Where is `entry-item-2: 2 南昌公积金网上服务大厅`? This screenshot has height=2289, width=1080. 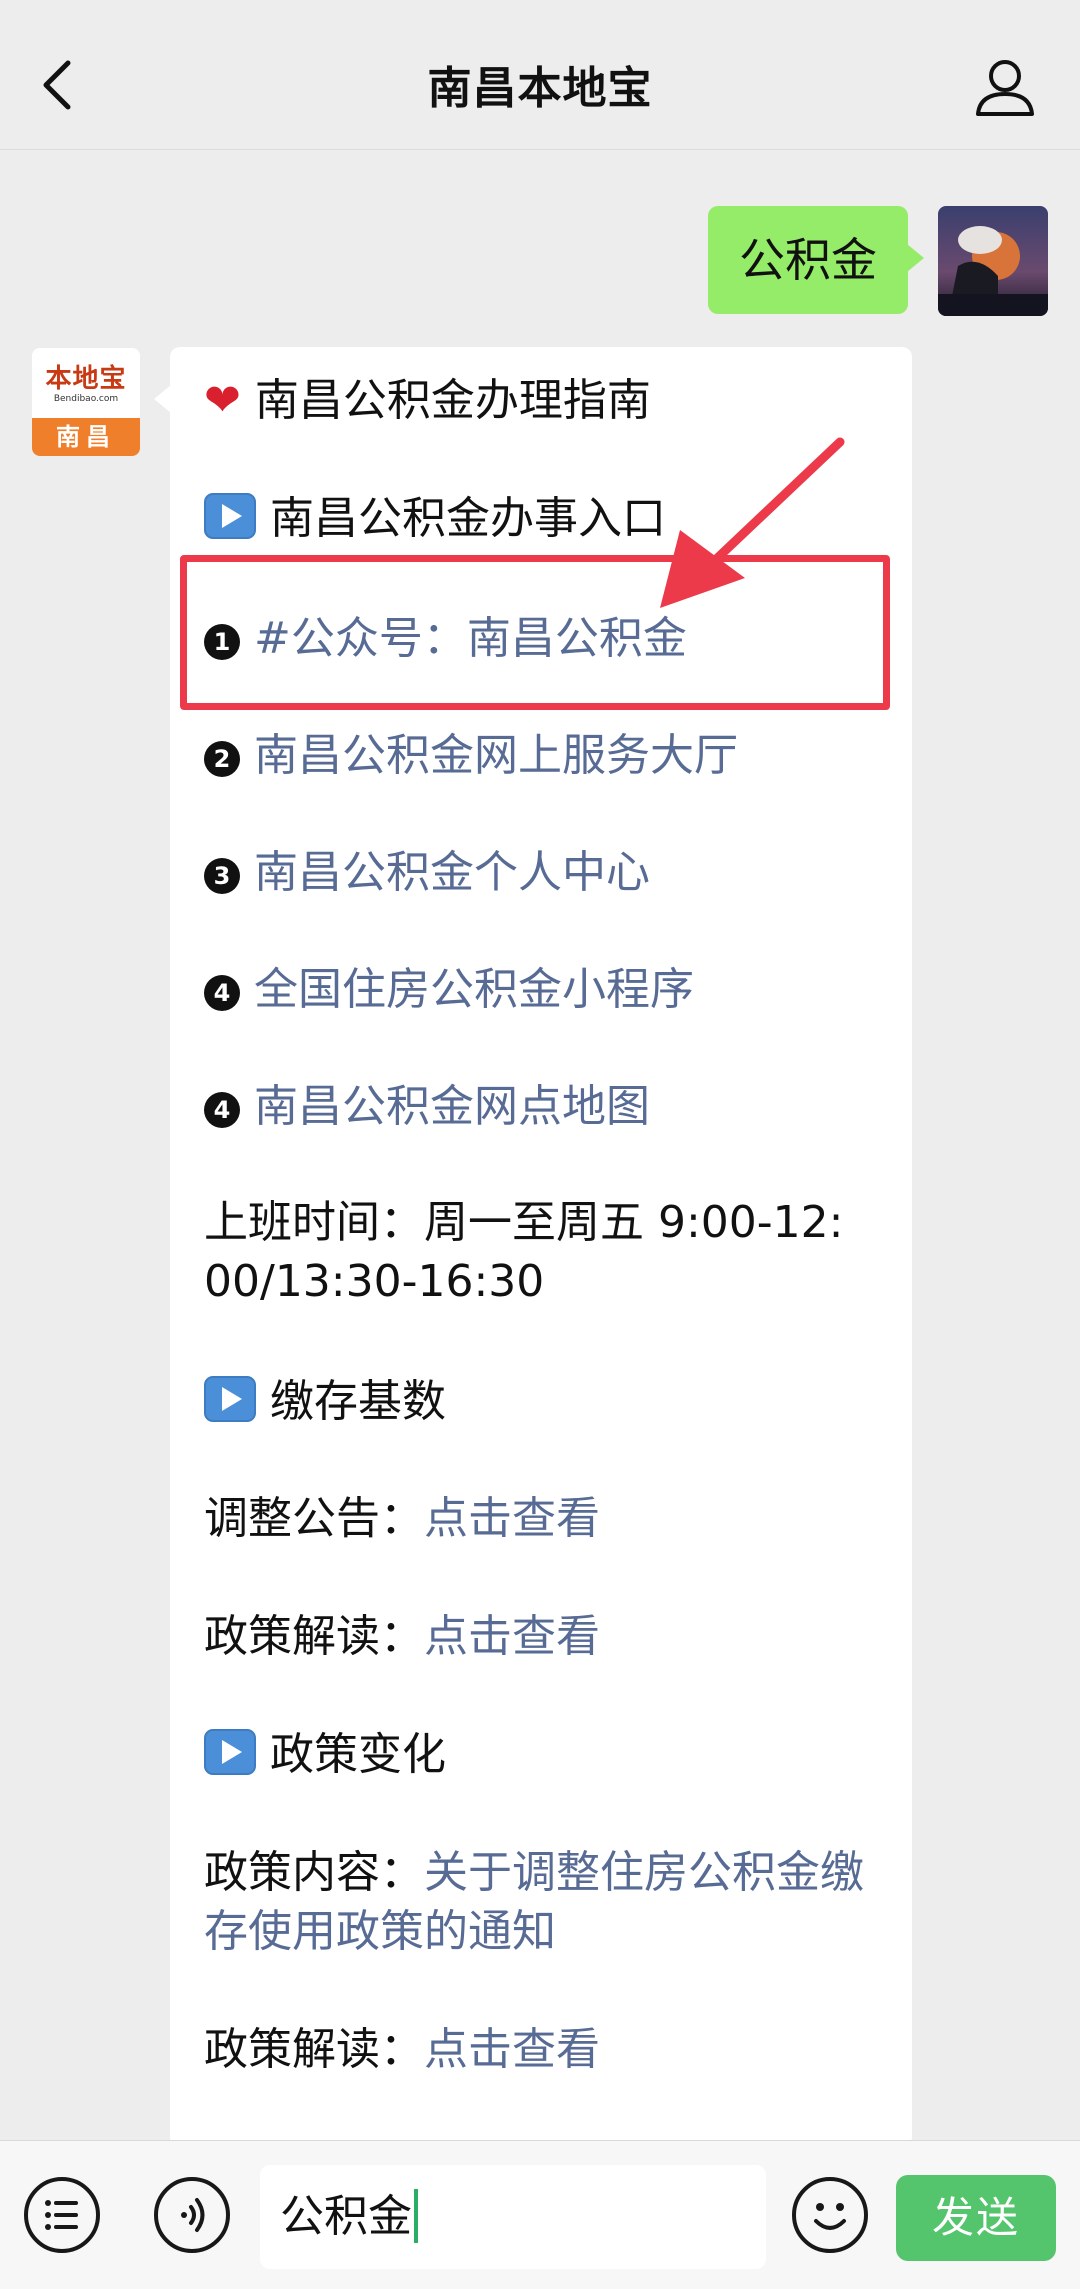
entry-item-2: 2 南昌公积金网上服务大厅 is located at coordinates (471, 756).